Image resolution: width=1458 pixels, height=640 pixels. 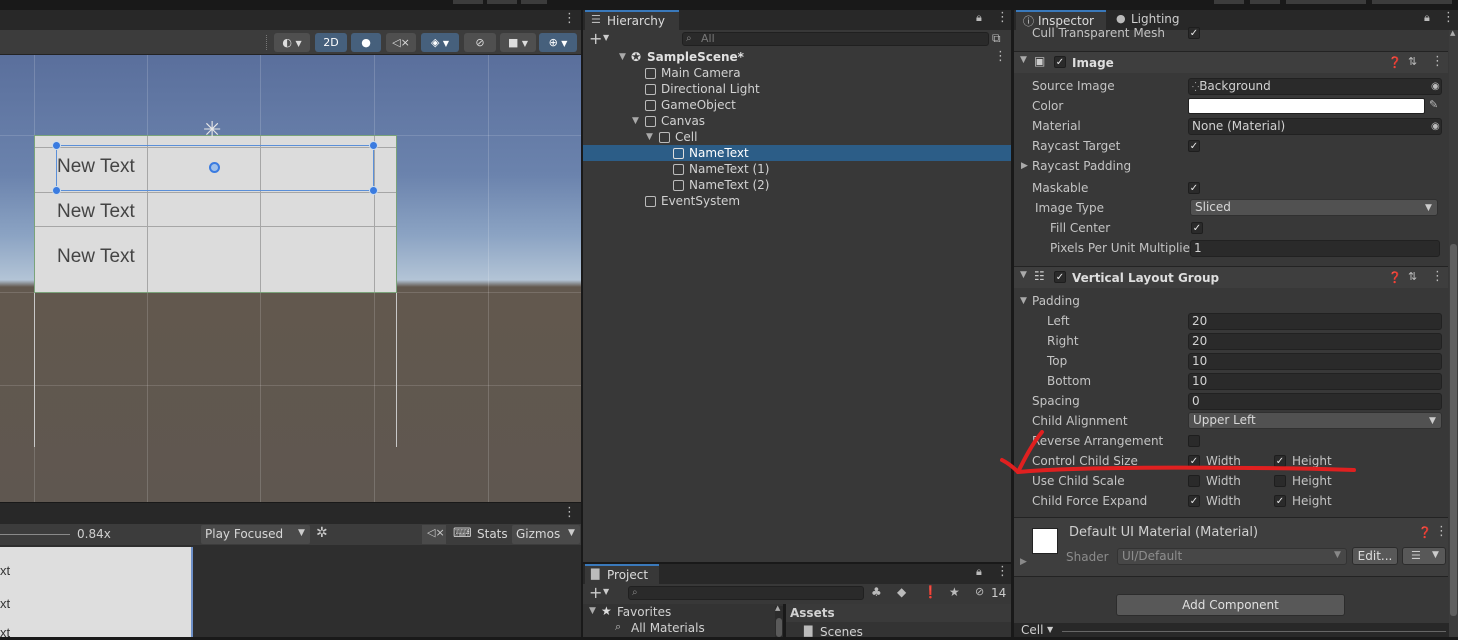 What do you see at coordinates (1433, 104) in the screenshot?
I see `eyedropper-icon: ✎` at bounding box center [1433, 104].